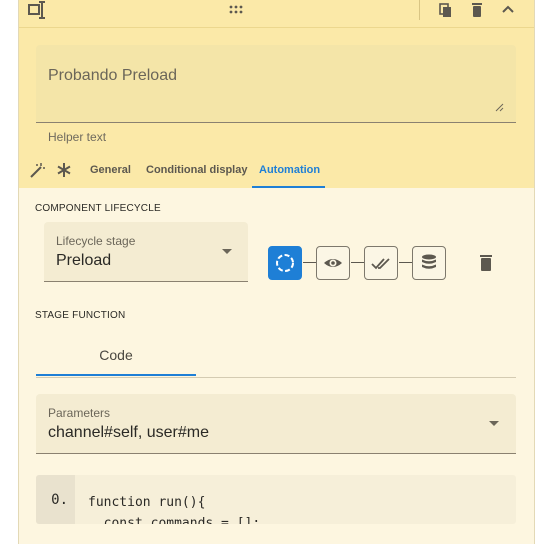  What do you see at coordinates (289, 170) in the screenshot?
I see `tab-automation: Automation` at bounding box center [289, 170].